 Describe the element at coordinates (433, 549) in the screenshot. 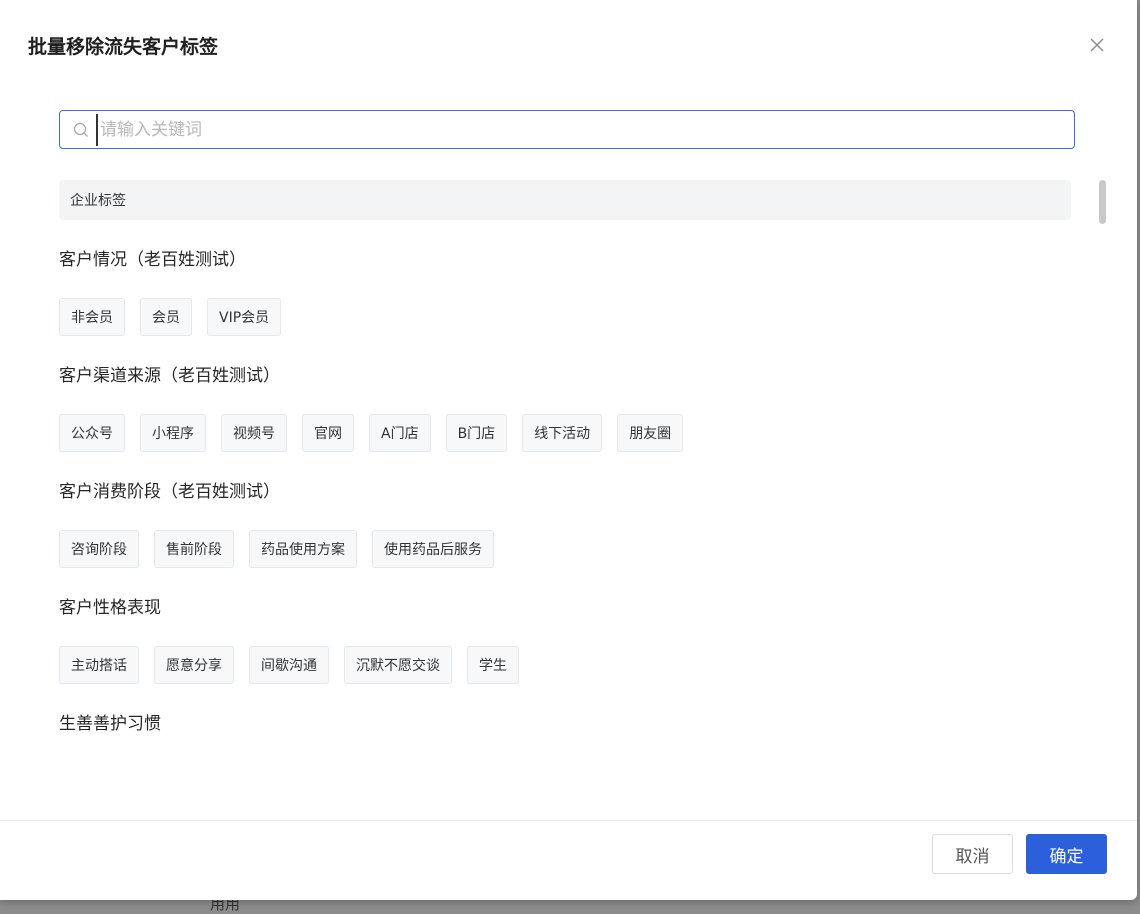

I see `tag-chip: 使用药品后服务` at that location.